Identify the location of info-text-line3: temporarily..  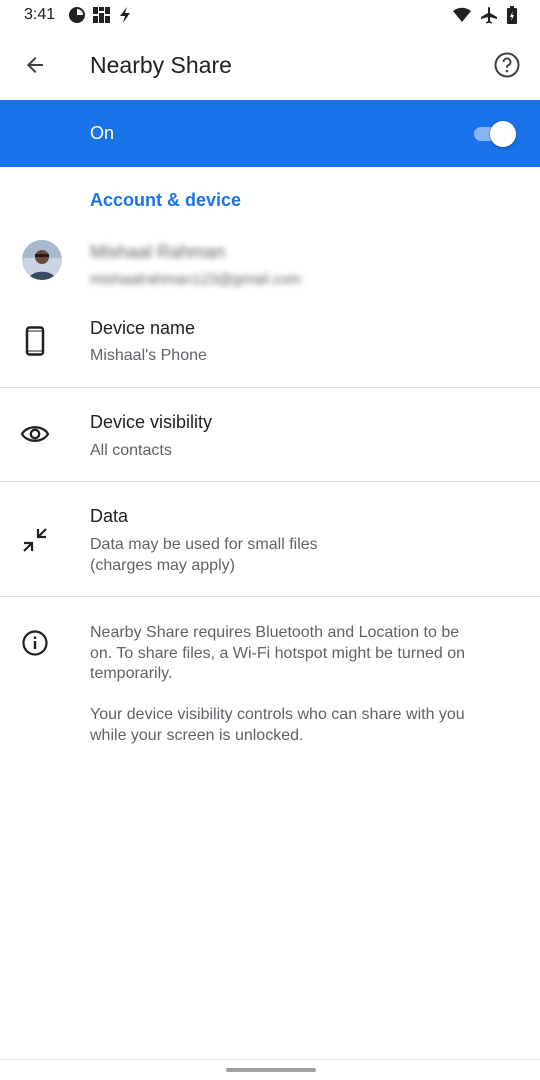
(131, 673).